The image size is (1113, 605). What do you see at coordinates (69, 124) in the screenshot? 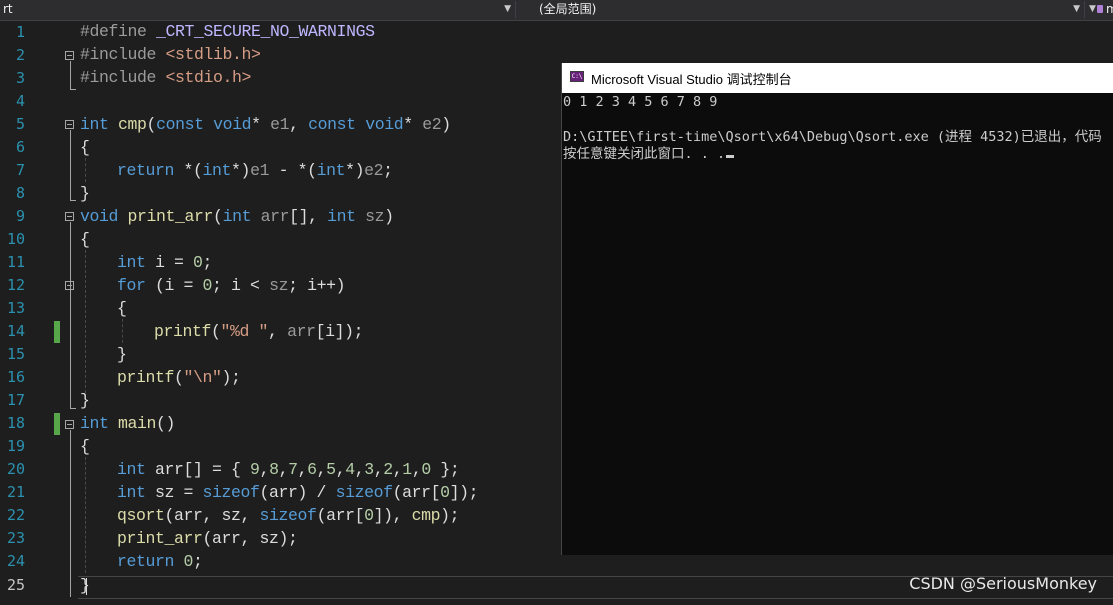
I see `fold-toggle-cmp` at bounding box center [69, 124].